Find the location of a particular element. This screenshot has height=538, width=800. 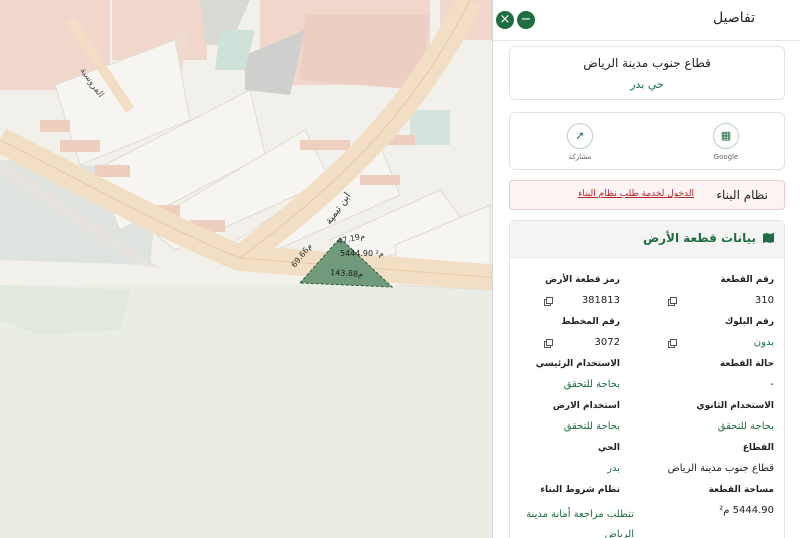

land-data-header: بيانات قطعة الأرض is located at coordinates (647, 239).